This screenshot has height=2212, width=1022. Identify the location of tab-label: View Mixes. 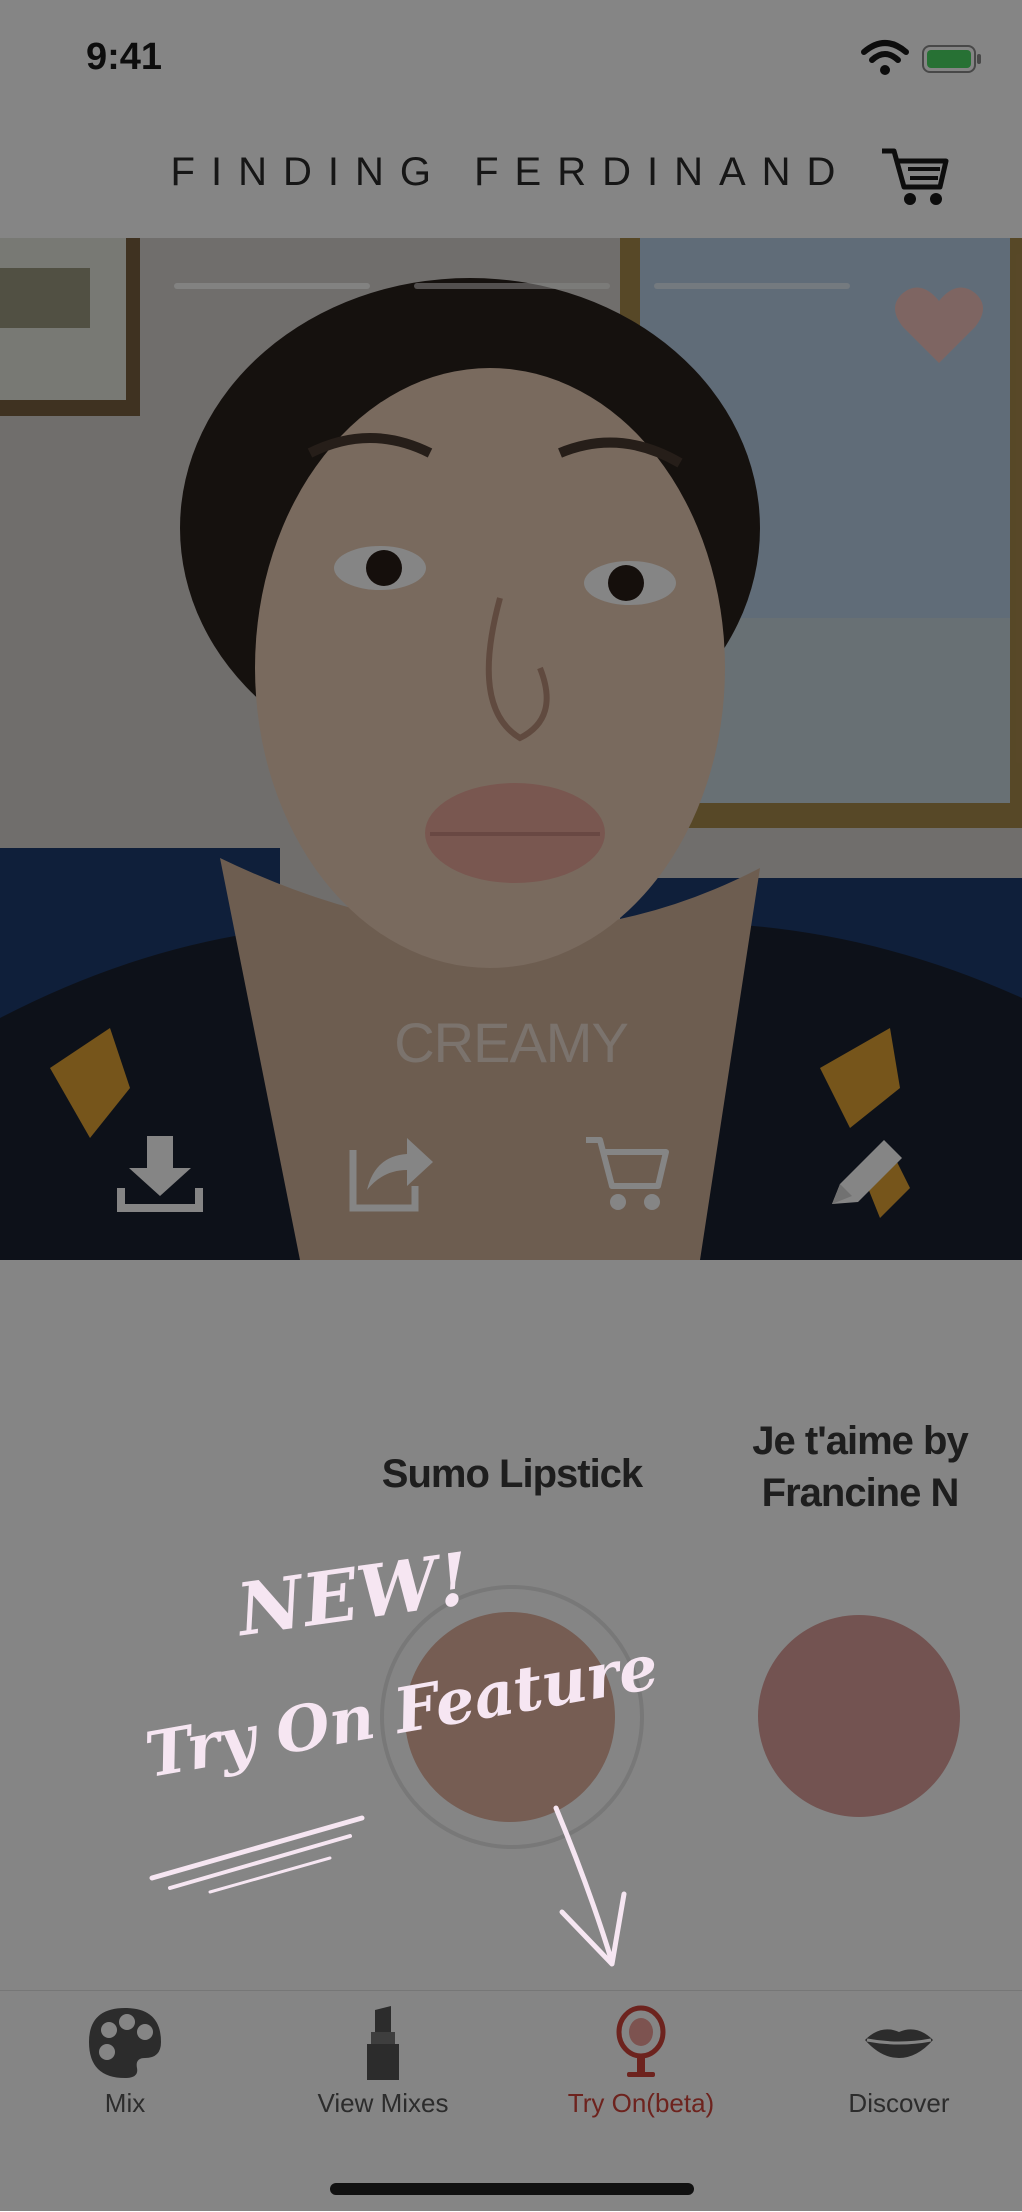
(383, 2103).